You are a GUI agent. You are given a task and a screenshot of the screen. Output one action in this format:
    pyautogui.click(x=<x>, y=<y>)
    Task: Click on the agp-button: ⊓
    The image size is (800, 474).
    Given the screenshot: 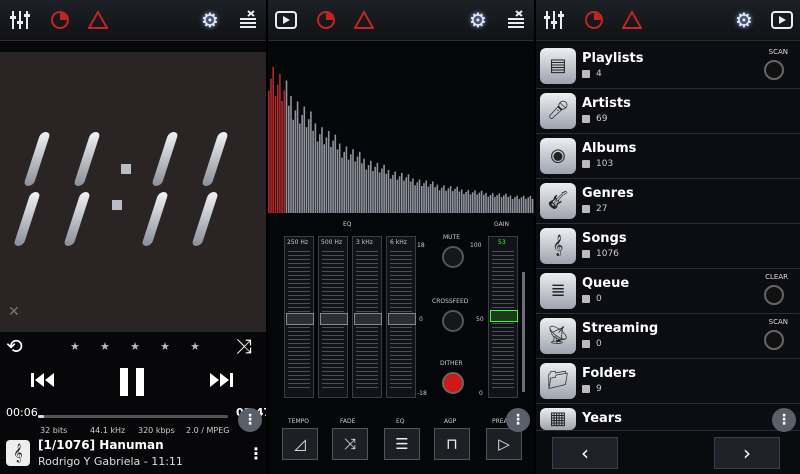 What is the action you would take?
    pyautogui.click(x=452, y=444)
    